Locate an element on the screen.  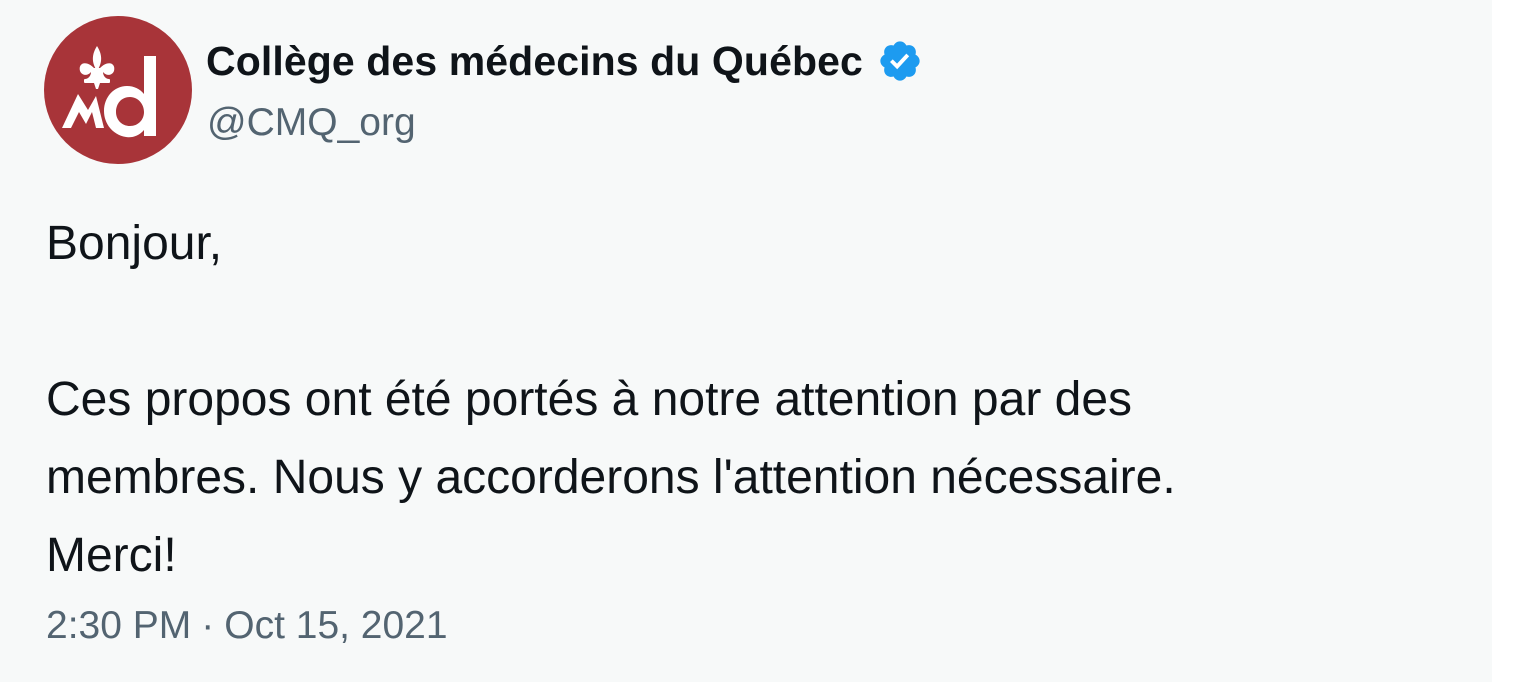
avatar is located at coordinates (118, 90).